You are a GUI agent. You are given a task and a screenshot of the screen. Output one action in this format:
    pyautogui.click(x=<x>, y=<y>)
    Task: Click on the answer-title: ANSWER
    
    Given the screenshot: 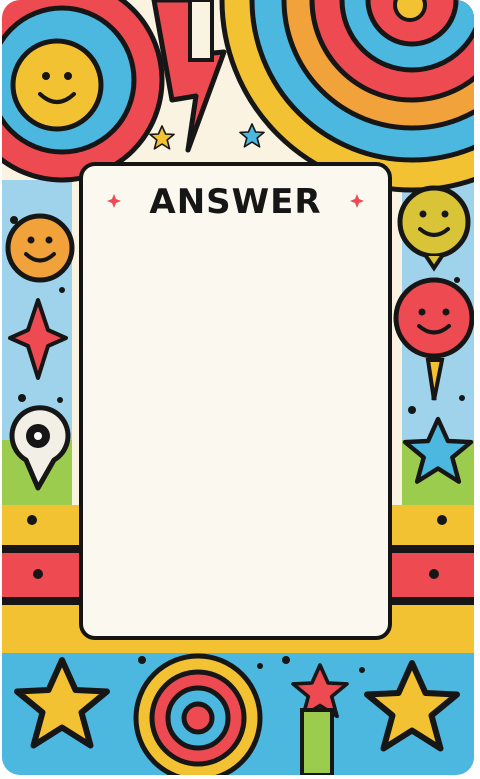 What is the action you would take?
    pyautogui.click(x=235, y=202)
    